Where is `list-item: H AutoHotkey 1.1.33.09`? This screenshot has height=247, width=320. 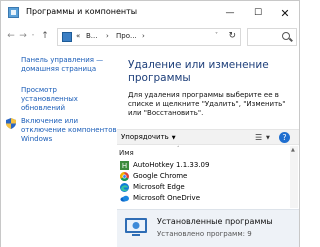
list-item: H AutoHotkey 1.1.33.09 is located at coordinates (201, 165).